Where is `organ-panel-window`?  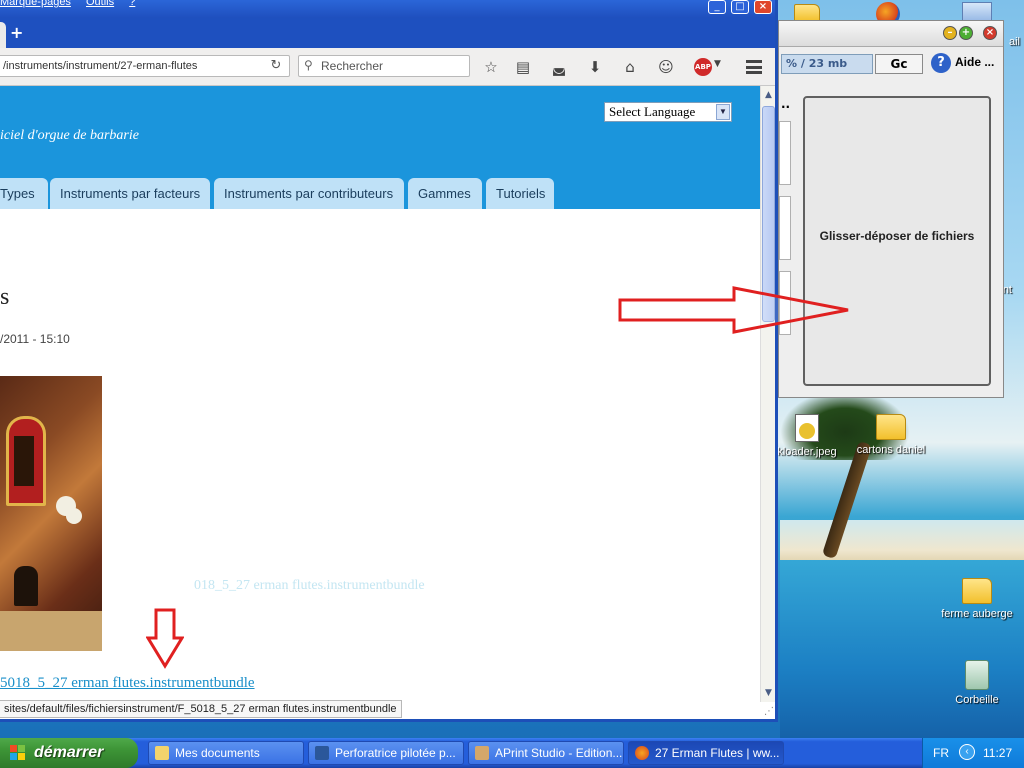
organ-panel-window is located at coordinates (24, 461).